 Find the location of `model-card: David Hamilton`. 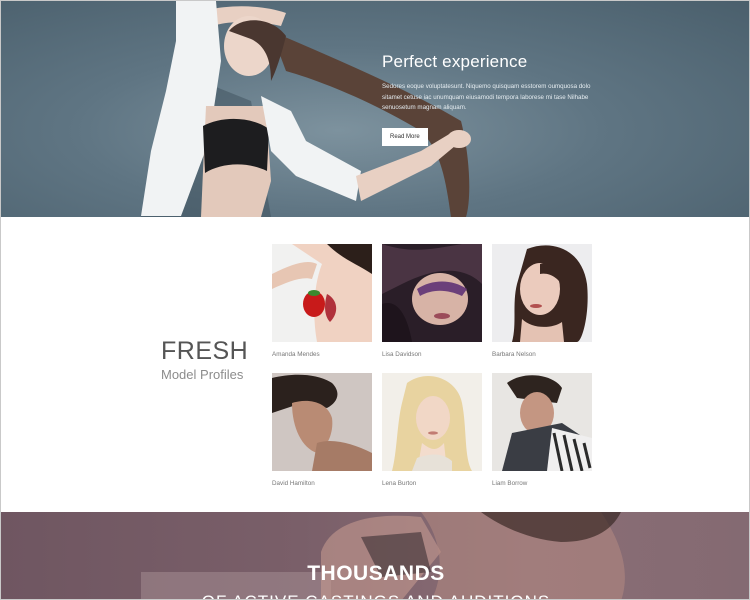

model-card: David Hamilton is located at coordinates (322, 430).